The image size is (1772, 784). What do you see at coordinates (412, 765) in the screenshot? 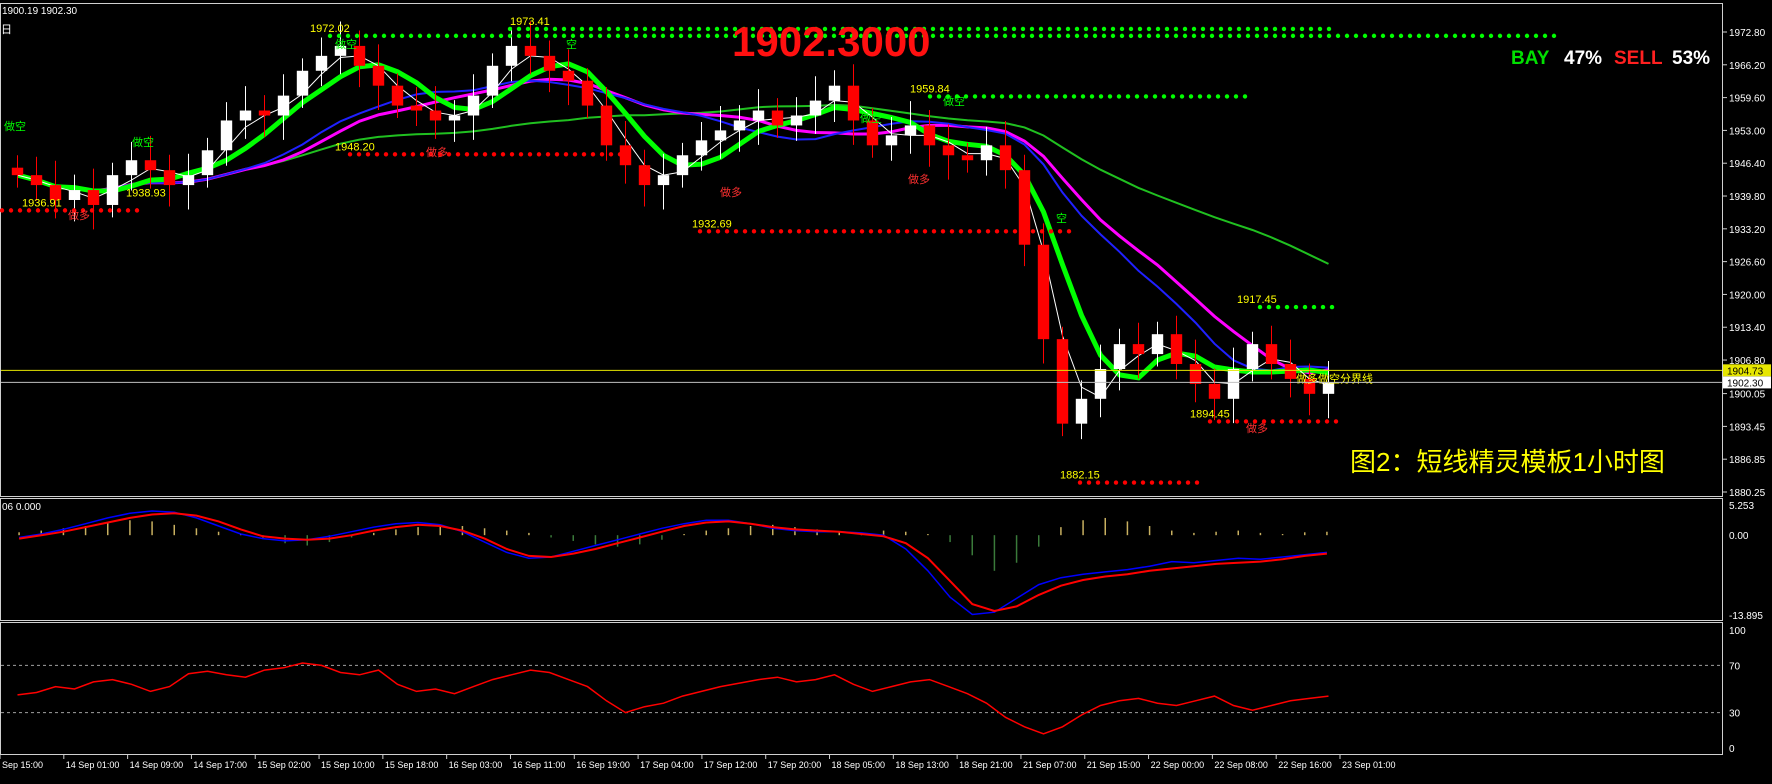
I see `time-tick-label: 15 Sep 18:00` at bounding box center [412, 765].